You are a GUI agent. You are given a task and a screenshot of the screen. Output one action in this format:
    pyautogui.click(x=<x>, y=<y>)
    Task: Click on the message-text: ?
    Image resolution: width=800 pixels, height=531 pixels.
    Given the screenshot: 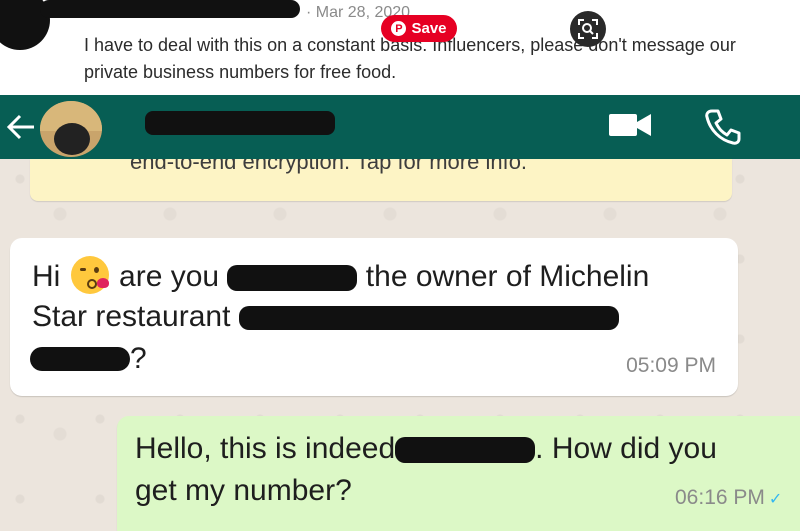 What is the action you would take?
    pyautogui.click(x=138, y=358)
    